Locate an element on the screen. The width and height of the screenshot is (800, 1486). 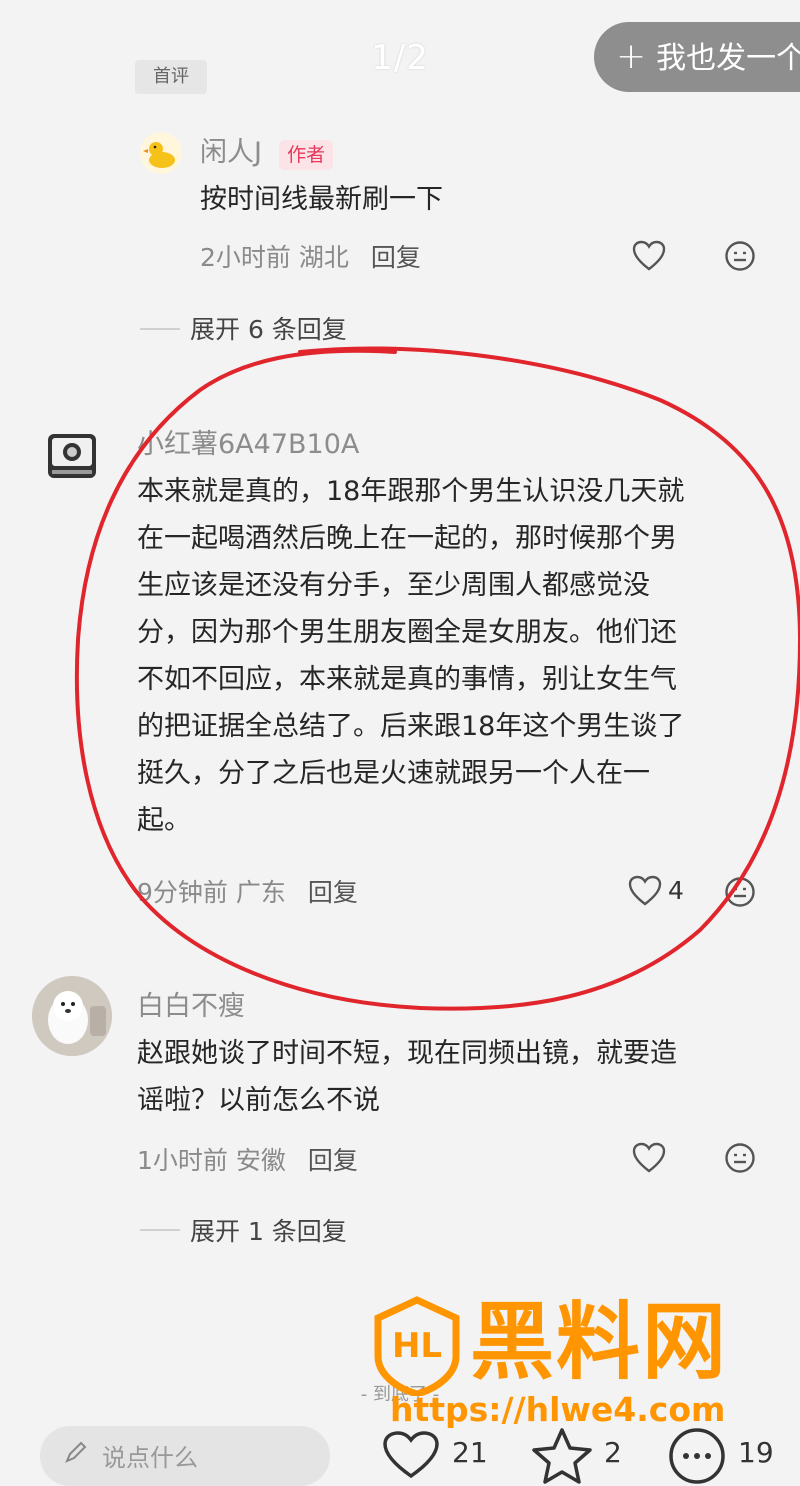
comment-icon is located at coordinates (697, 1456).